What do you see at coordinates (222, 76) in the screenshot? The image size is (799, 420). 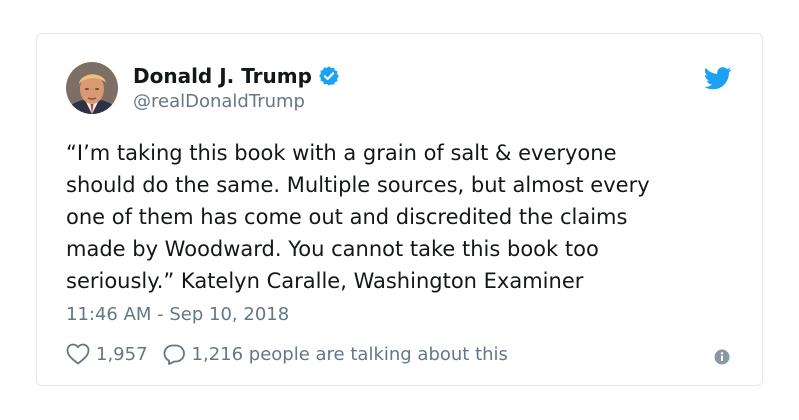 I see `author-name: Donald J. Trump` at bounding box center [222, 76].